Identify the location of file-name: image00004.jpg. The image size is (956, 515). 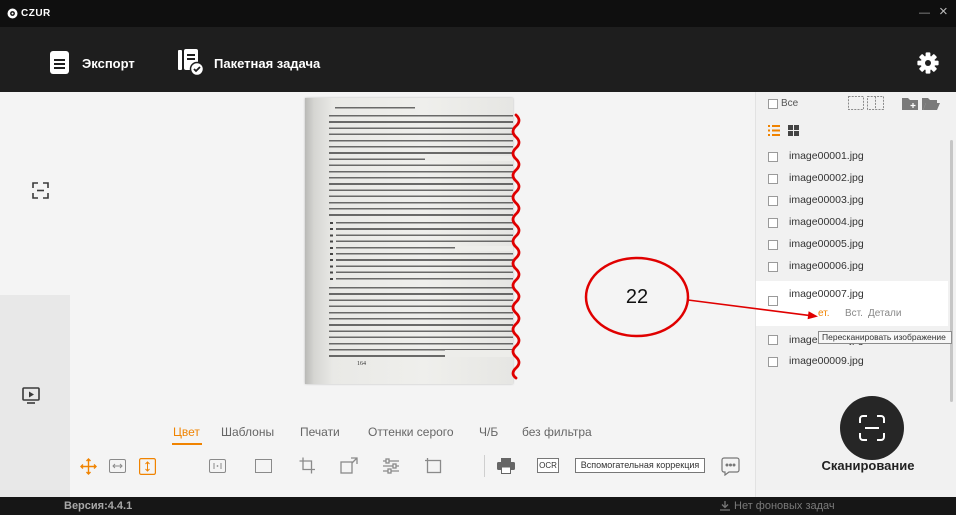
(826, 222).